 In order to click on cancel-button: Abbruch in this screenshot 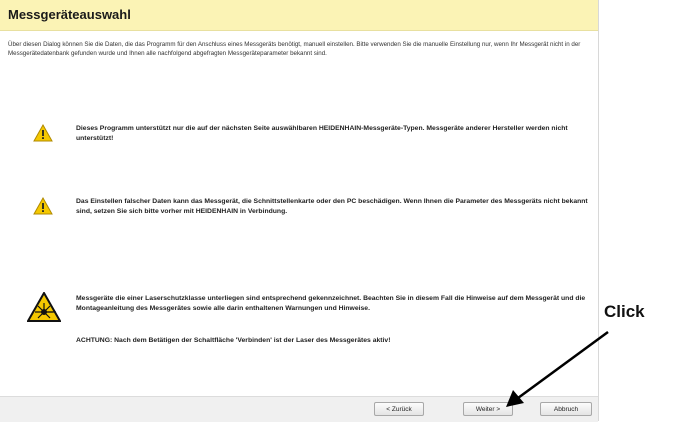, I will do `click(566, 409)`.